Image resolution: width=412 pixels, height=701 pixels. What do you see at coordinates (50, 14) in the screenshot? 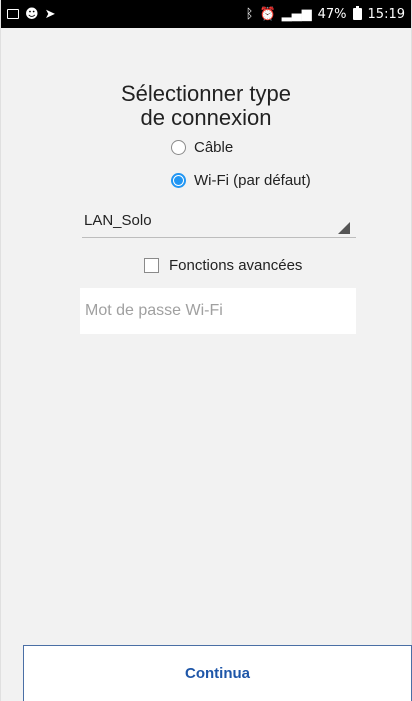
I see `send-icon: ➤` at bounding box center [50, 14].